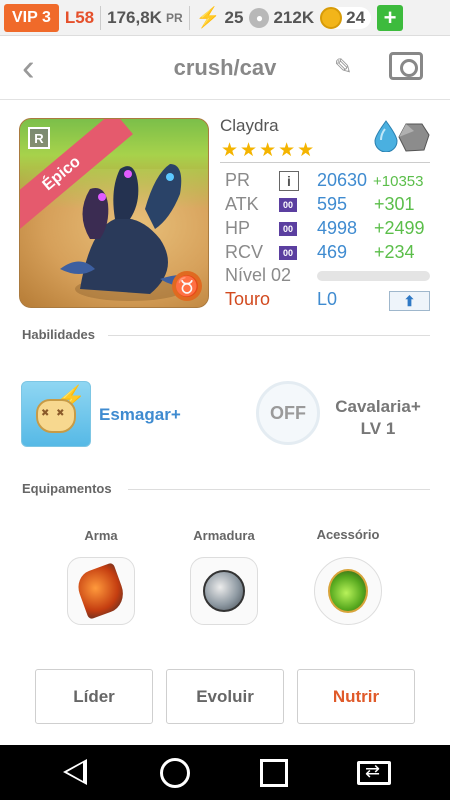 This screenshot has width=450, height=800. Describe the element at coordinates (234, 17) in the screenshot. I see `energy-value: 25` at that location.